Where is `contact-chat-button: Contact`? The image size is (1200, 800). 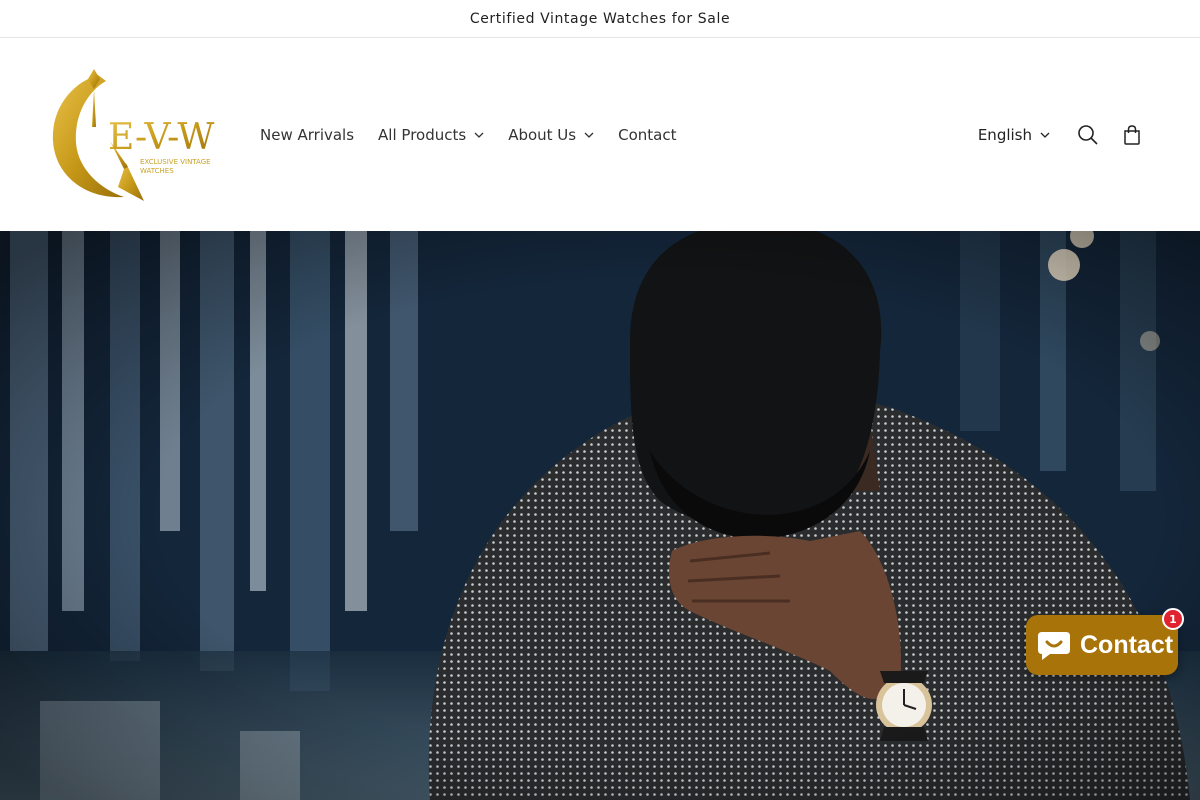
contact-chat-button: Contact is located at coordinates (1102, 645).